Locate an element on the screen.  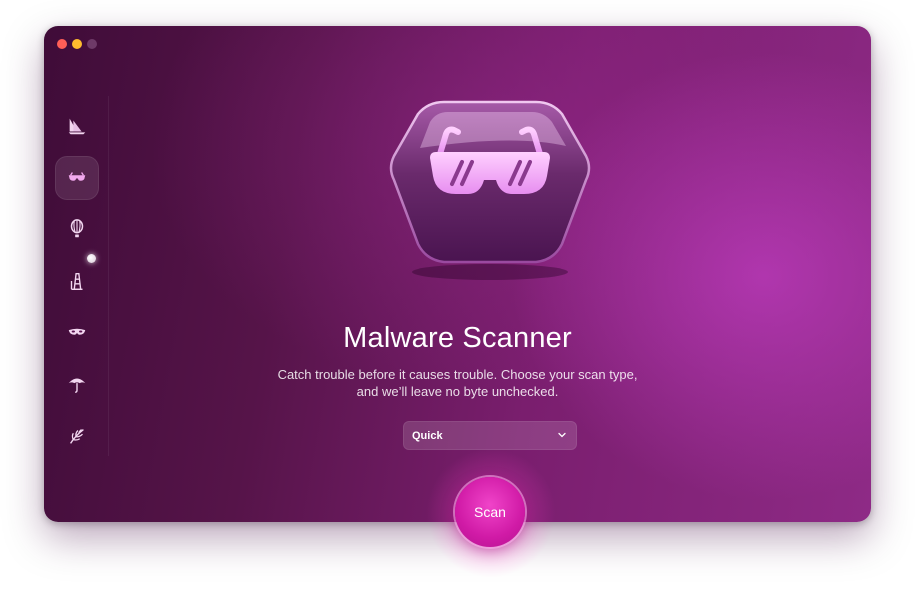
scan-button-label: Scan is located at coordinates (490, 512).